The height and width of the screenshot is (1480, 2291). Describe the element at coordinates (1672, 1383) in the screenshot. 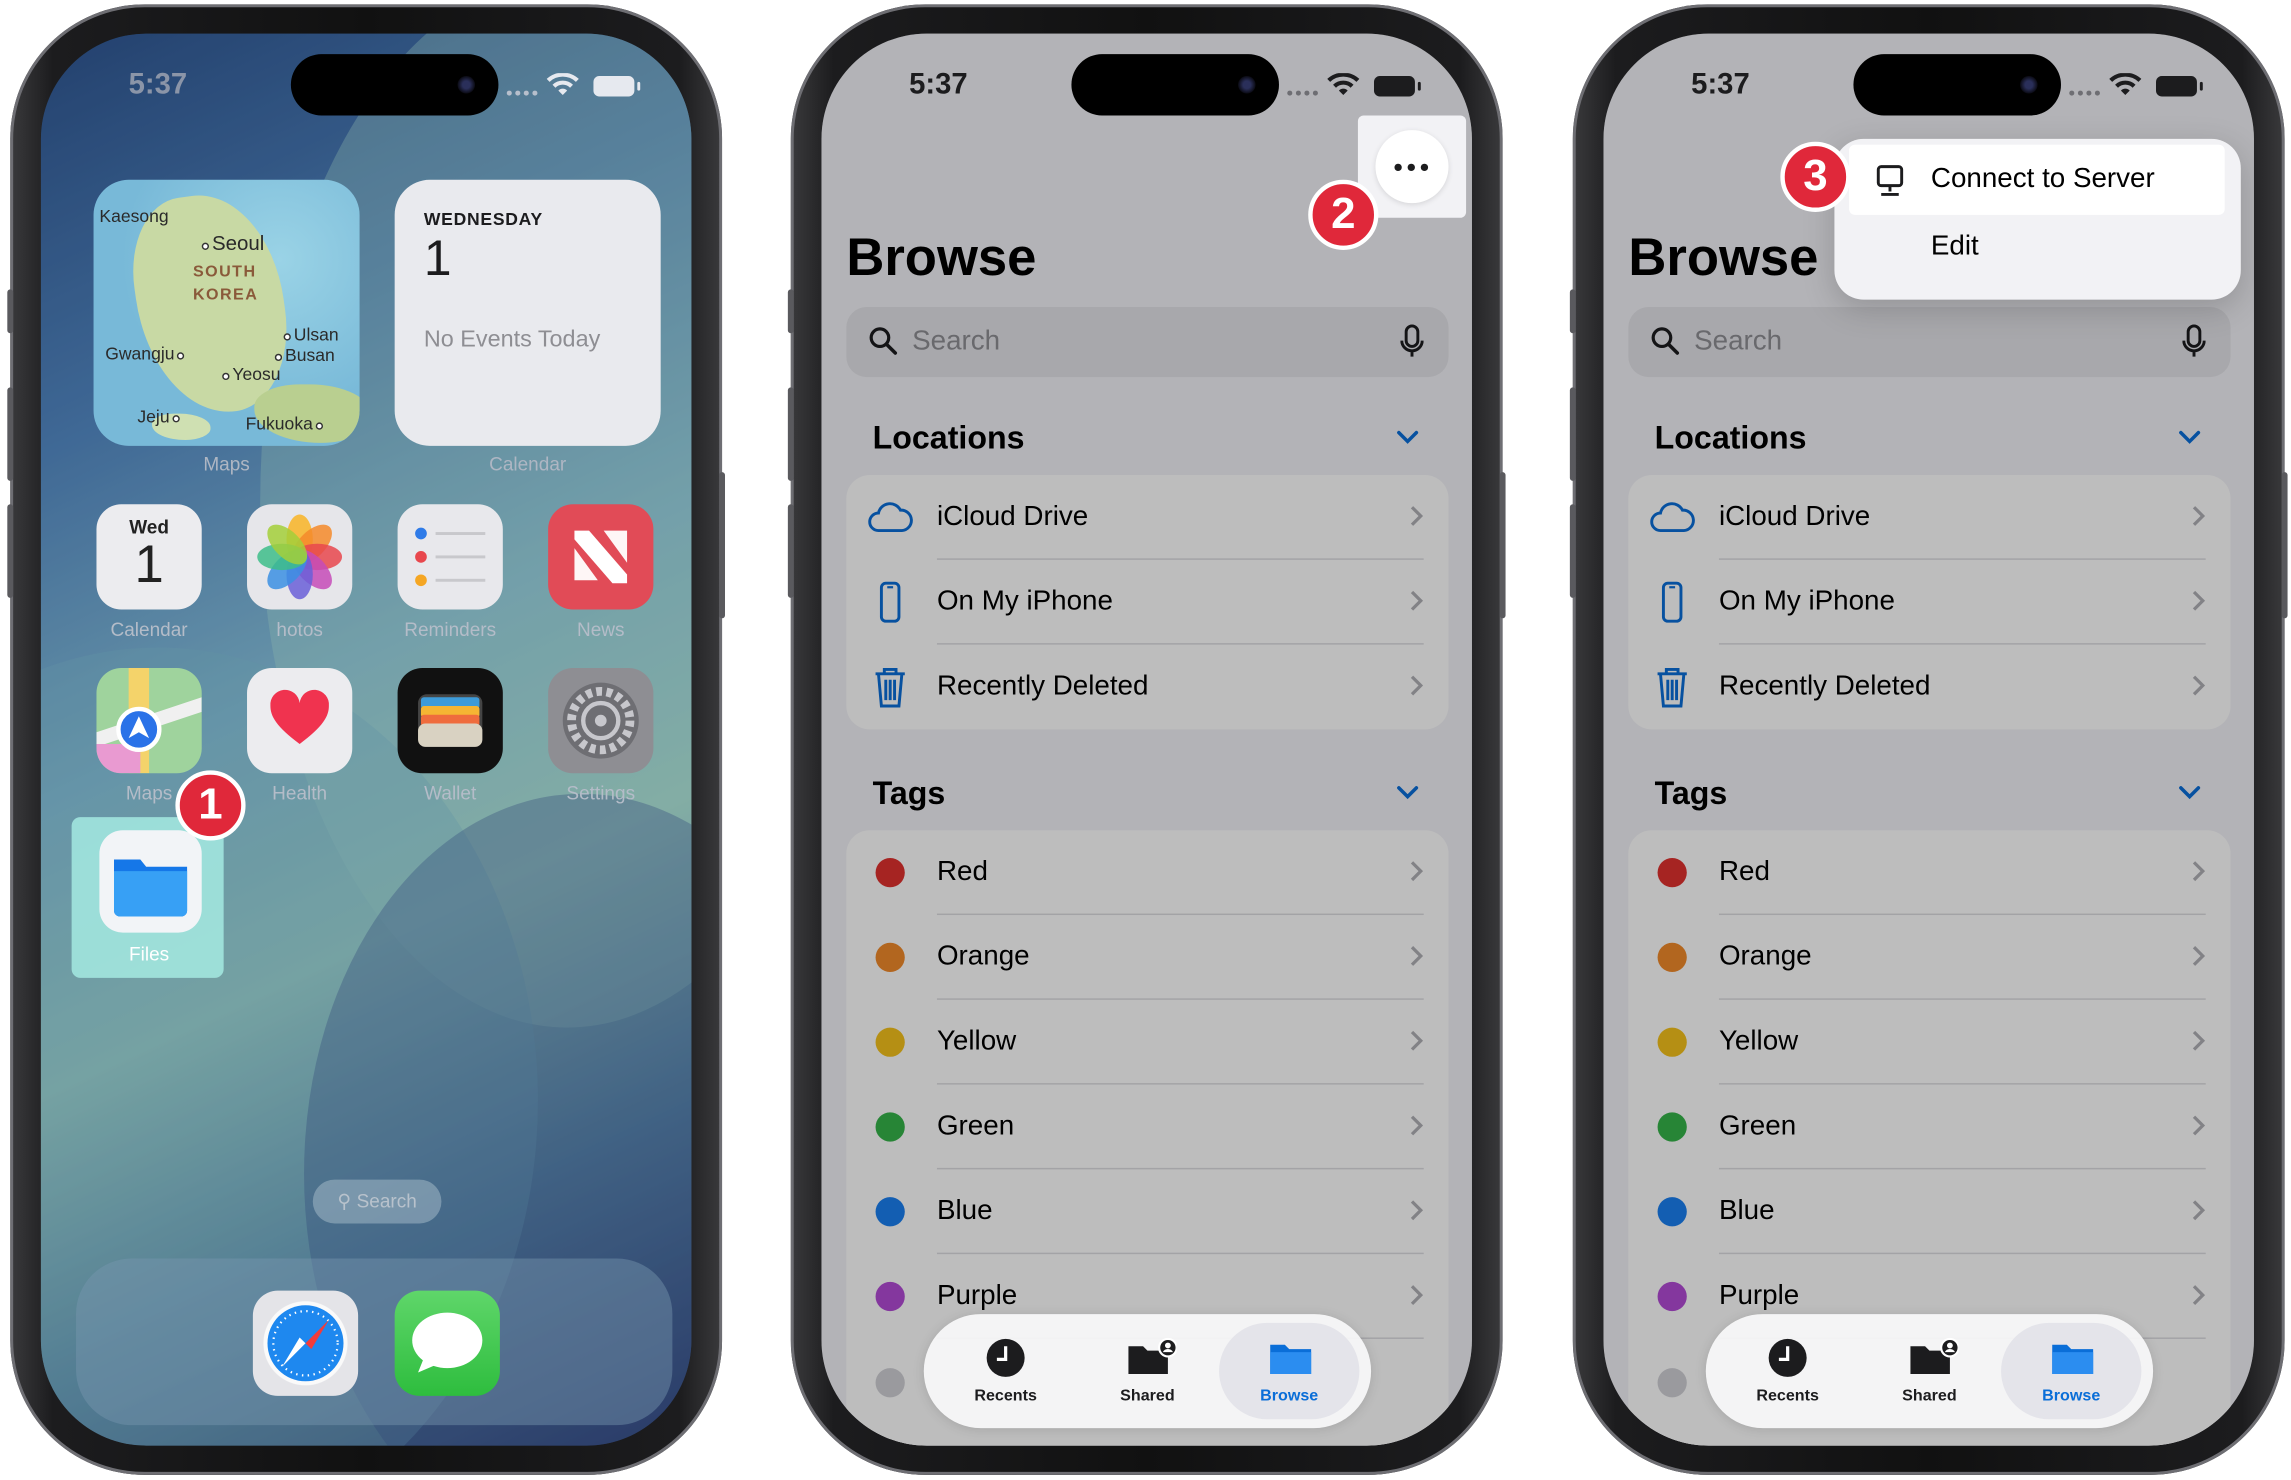

I see `tag-dot` at that location.